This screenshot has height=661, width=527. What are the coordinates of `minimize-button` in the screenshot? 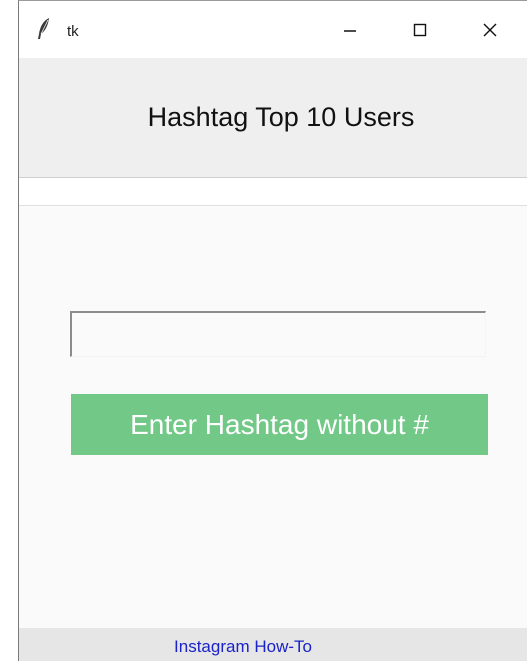 It's located at (350, 29).